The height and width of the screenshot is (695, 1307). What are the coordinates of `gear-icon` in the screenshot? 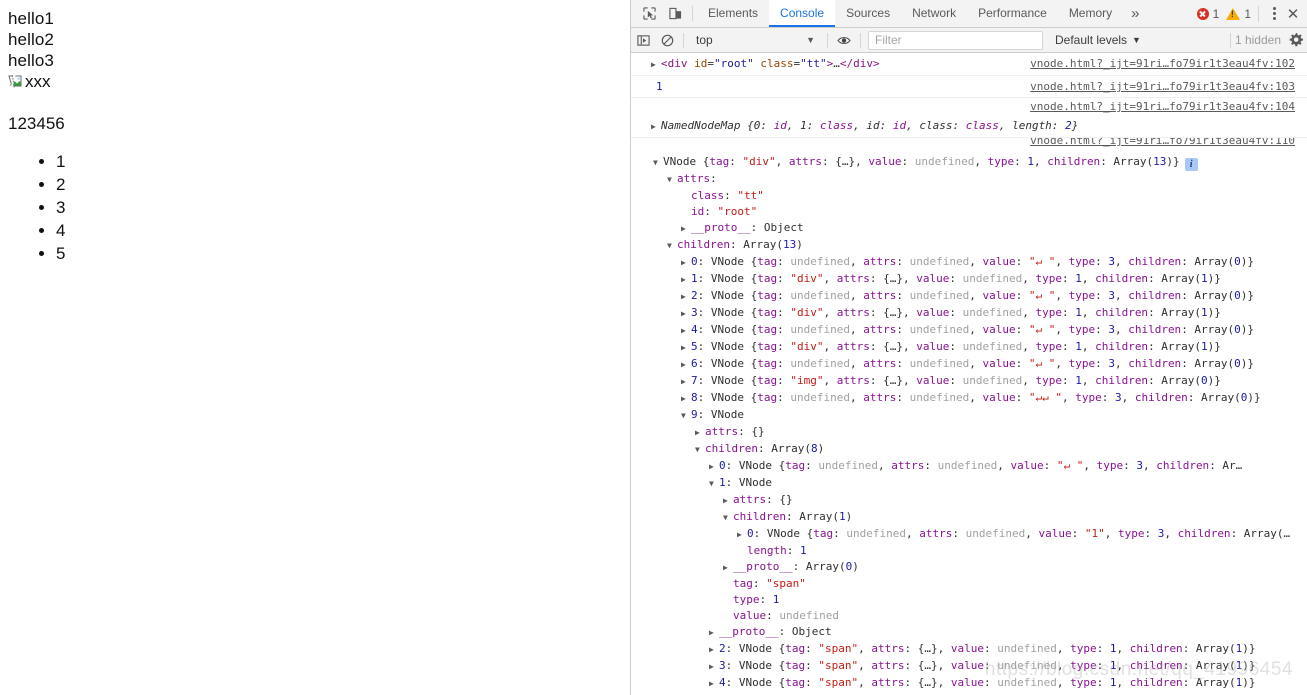 It's located at (1296, 40).